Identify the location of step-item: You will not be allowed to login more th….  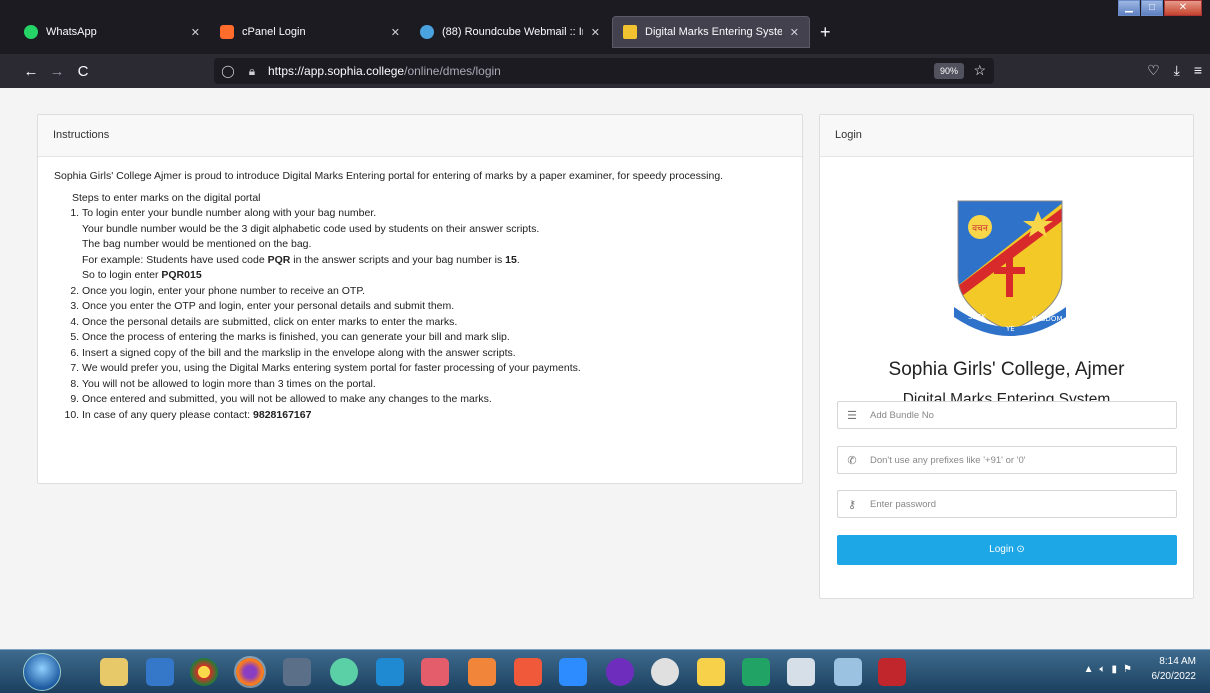
(434, 385).